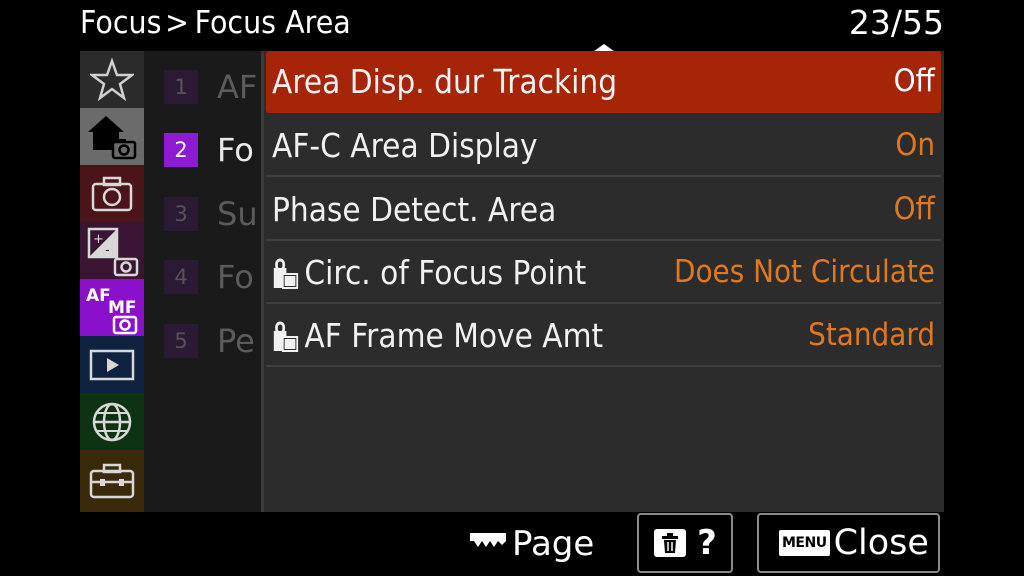 This screenshot has width=1024, height=576. What do you see at coordinates (272, 23) in the screenshot?
I see `breadcrumb-current: Focus Area` at bounding box center [272, 23].